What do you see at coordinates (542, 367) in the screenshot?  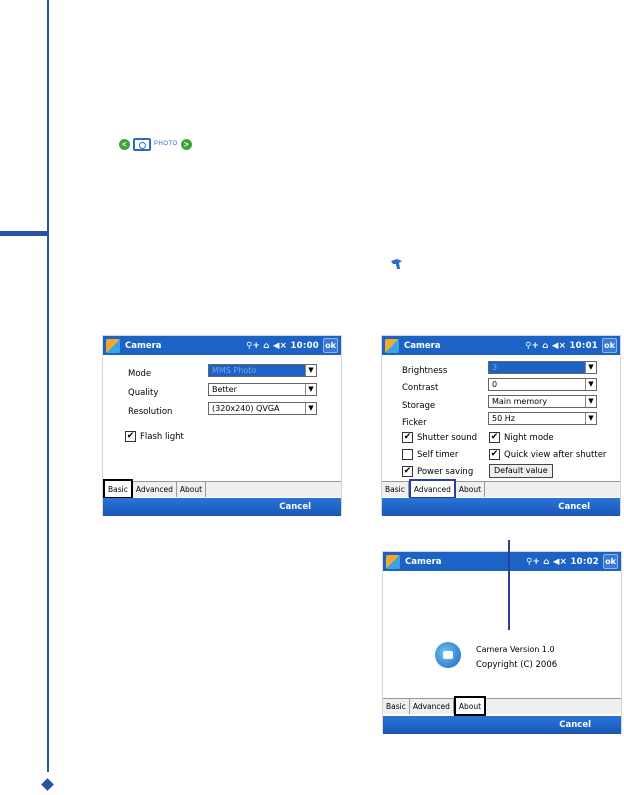 I see `brightness-dropdown: 3 ▼` at bounding box center [542, 367].